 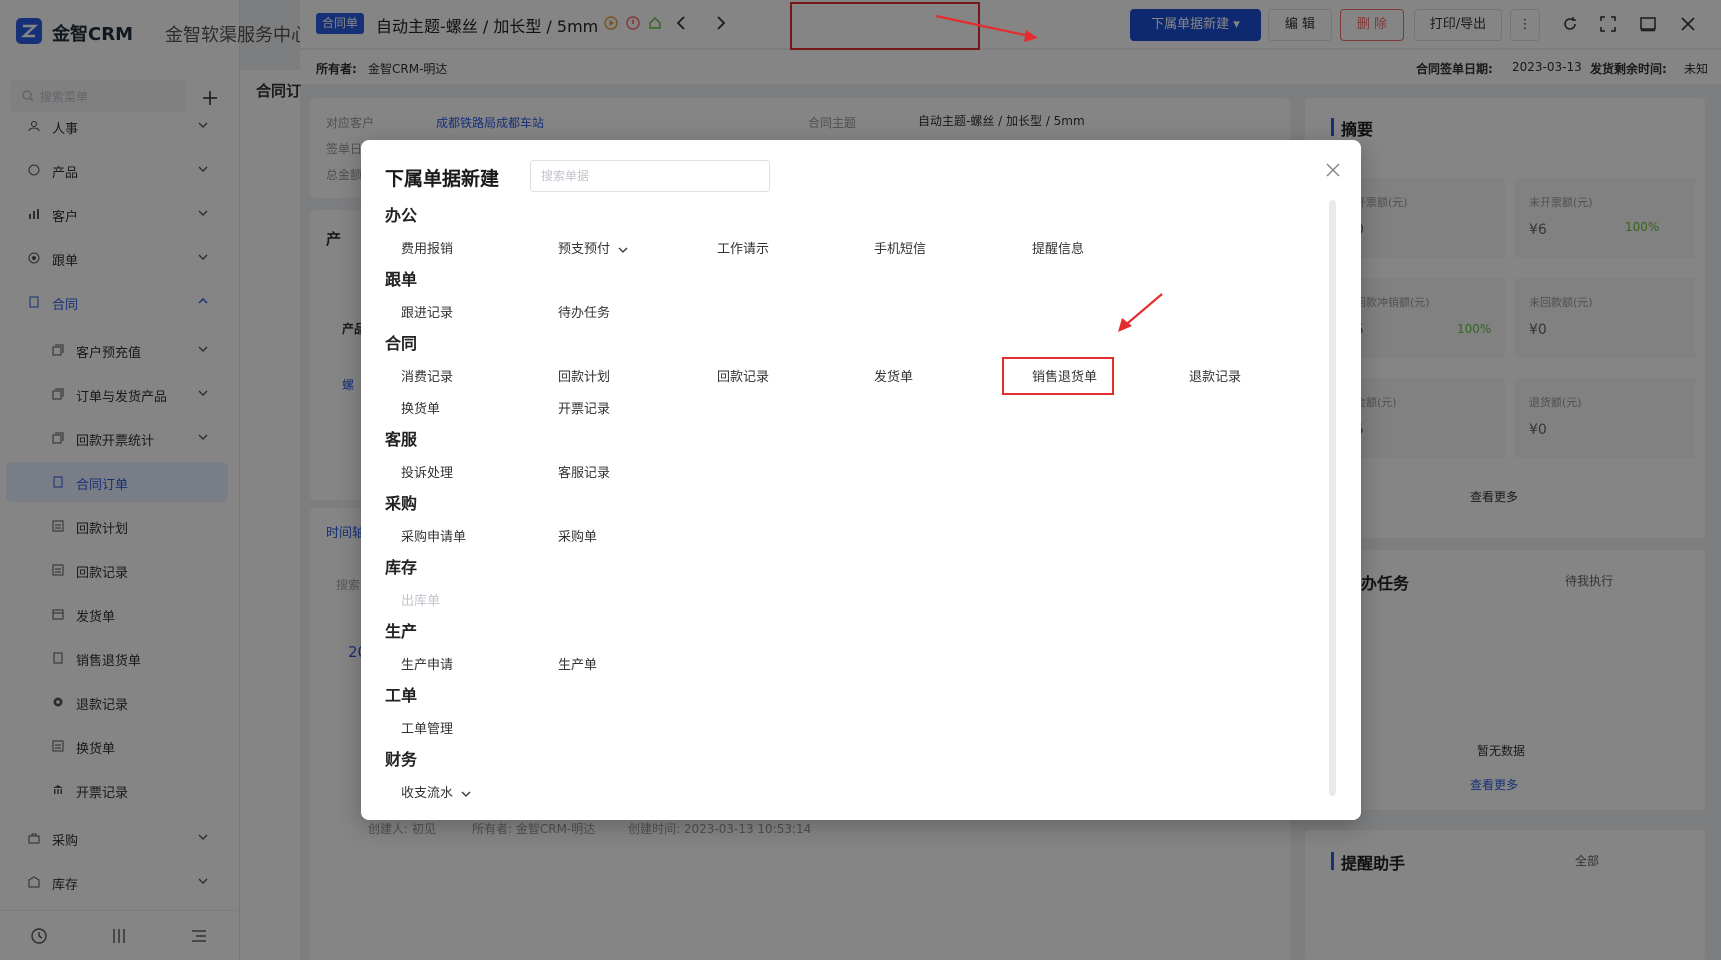 I want to click on dialog-scrollbar, so click(x=1332, y=498).